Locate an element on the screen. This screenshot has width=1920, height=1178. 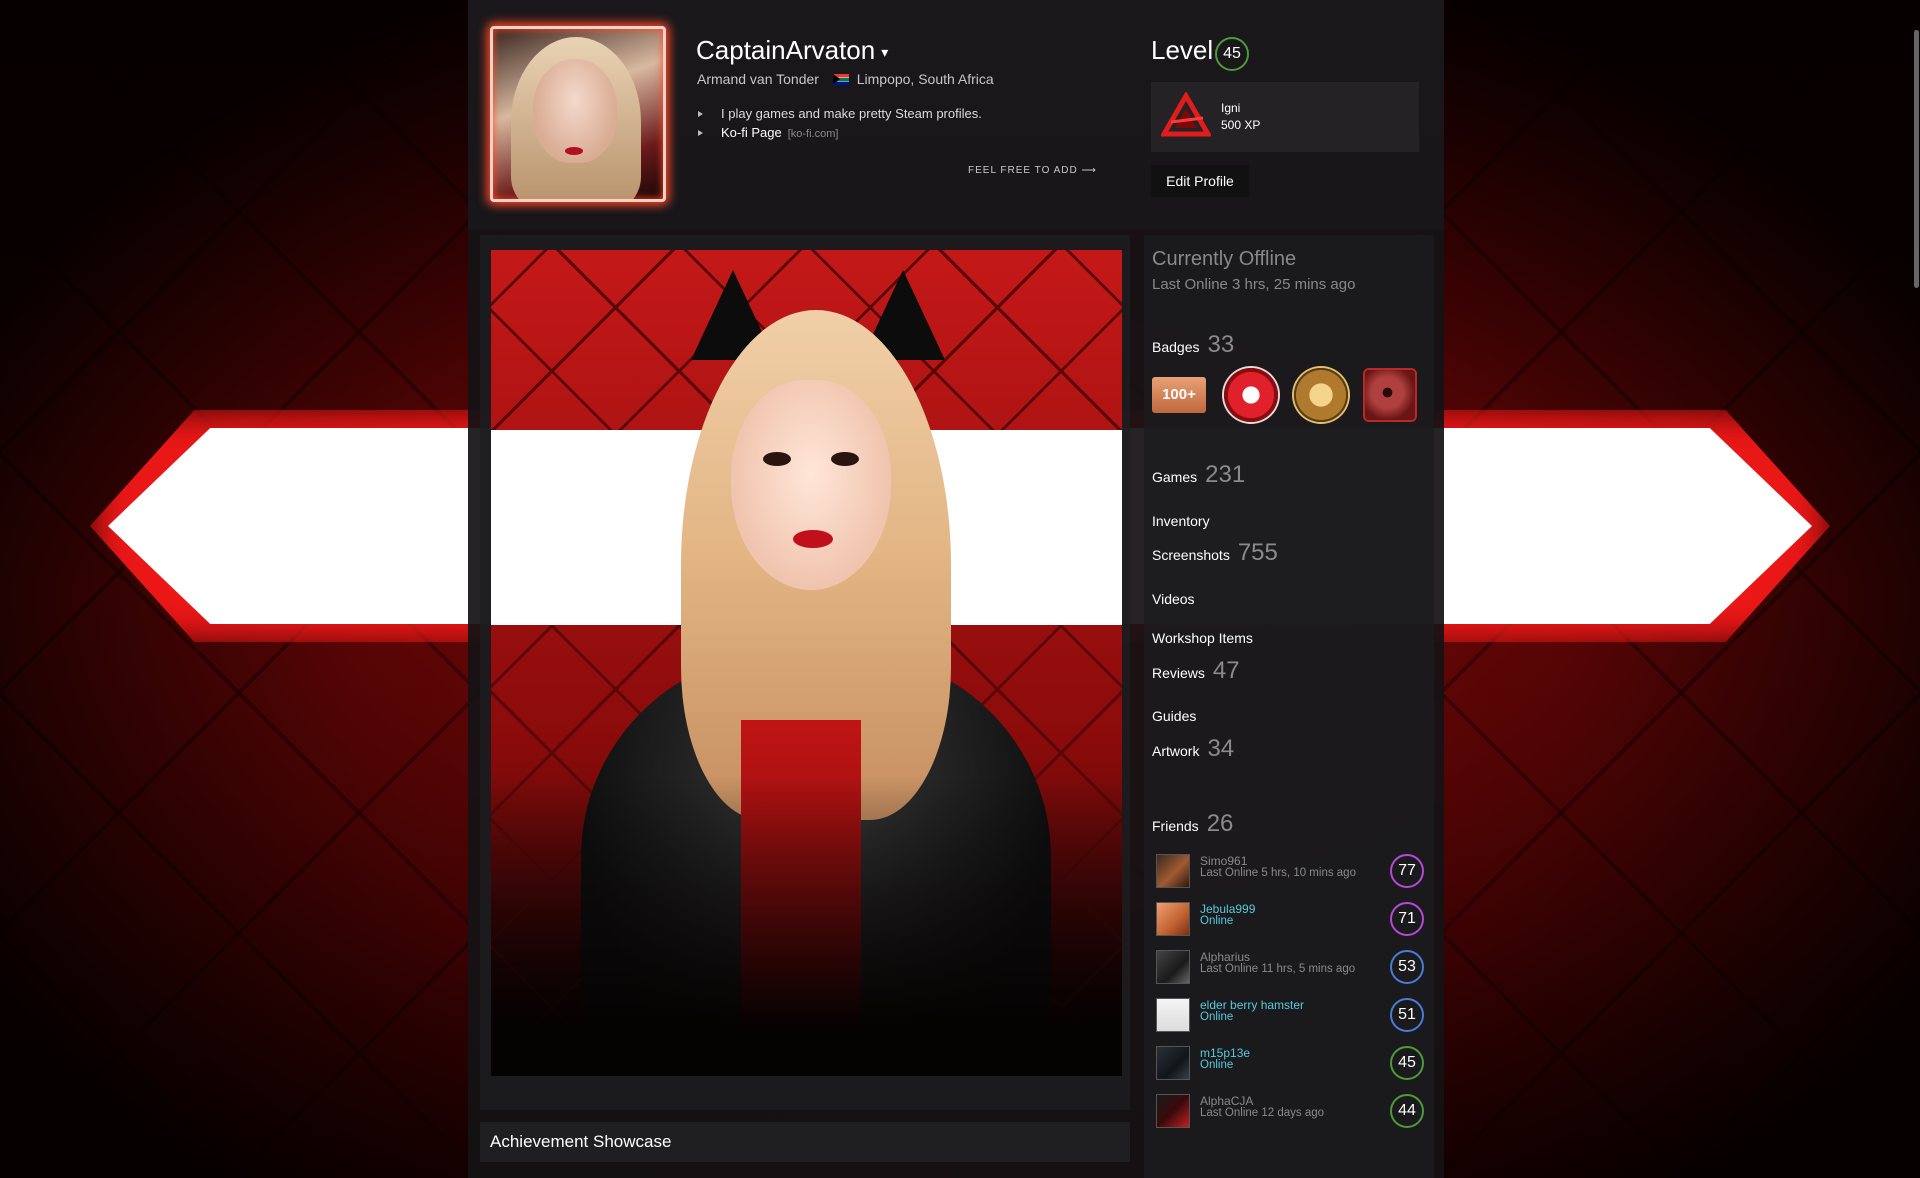
friend-name: Simo961 is located at coordinates (1224, 861).